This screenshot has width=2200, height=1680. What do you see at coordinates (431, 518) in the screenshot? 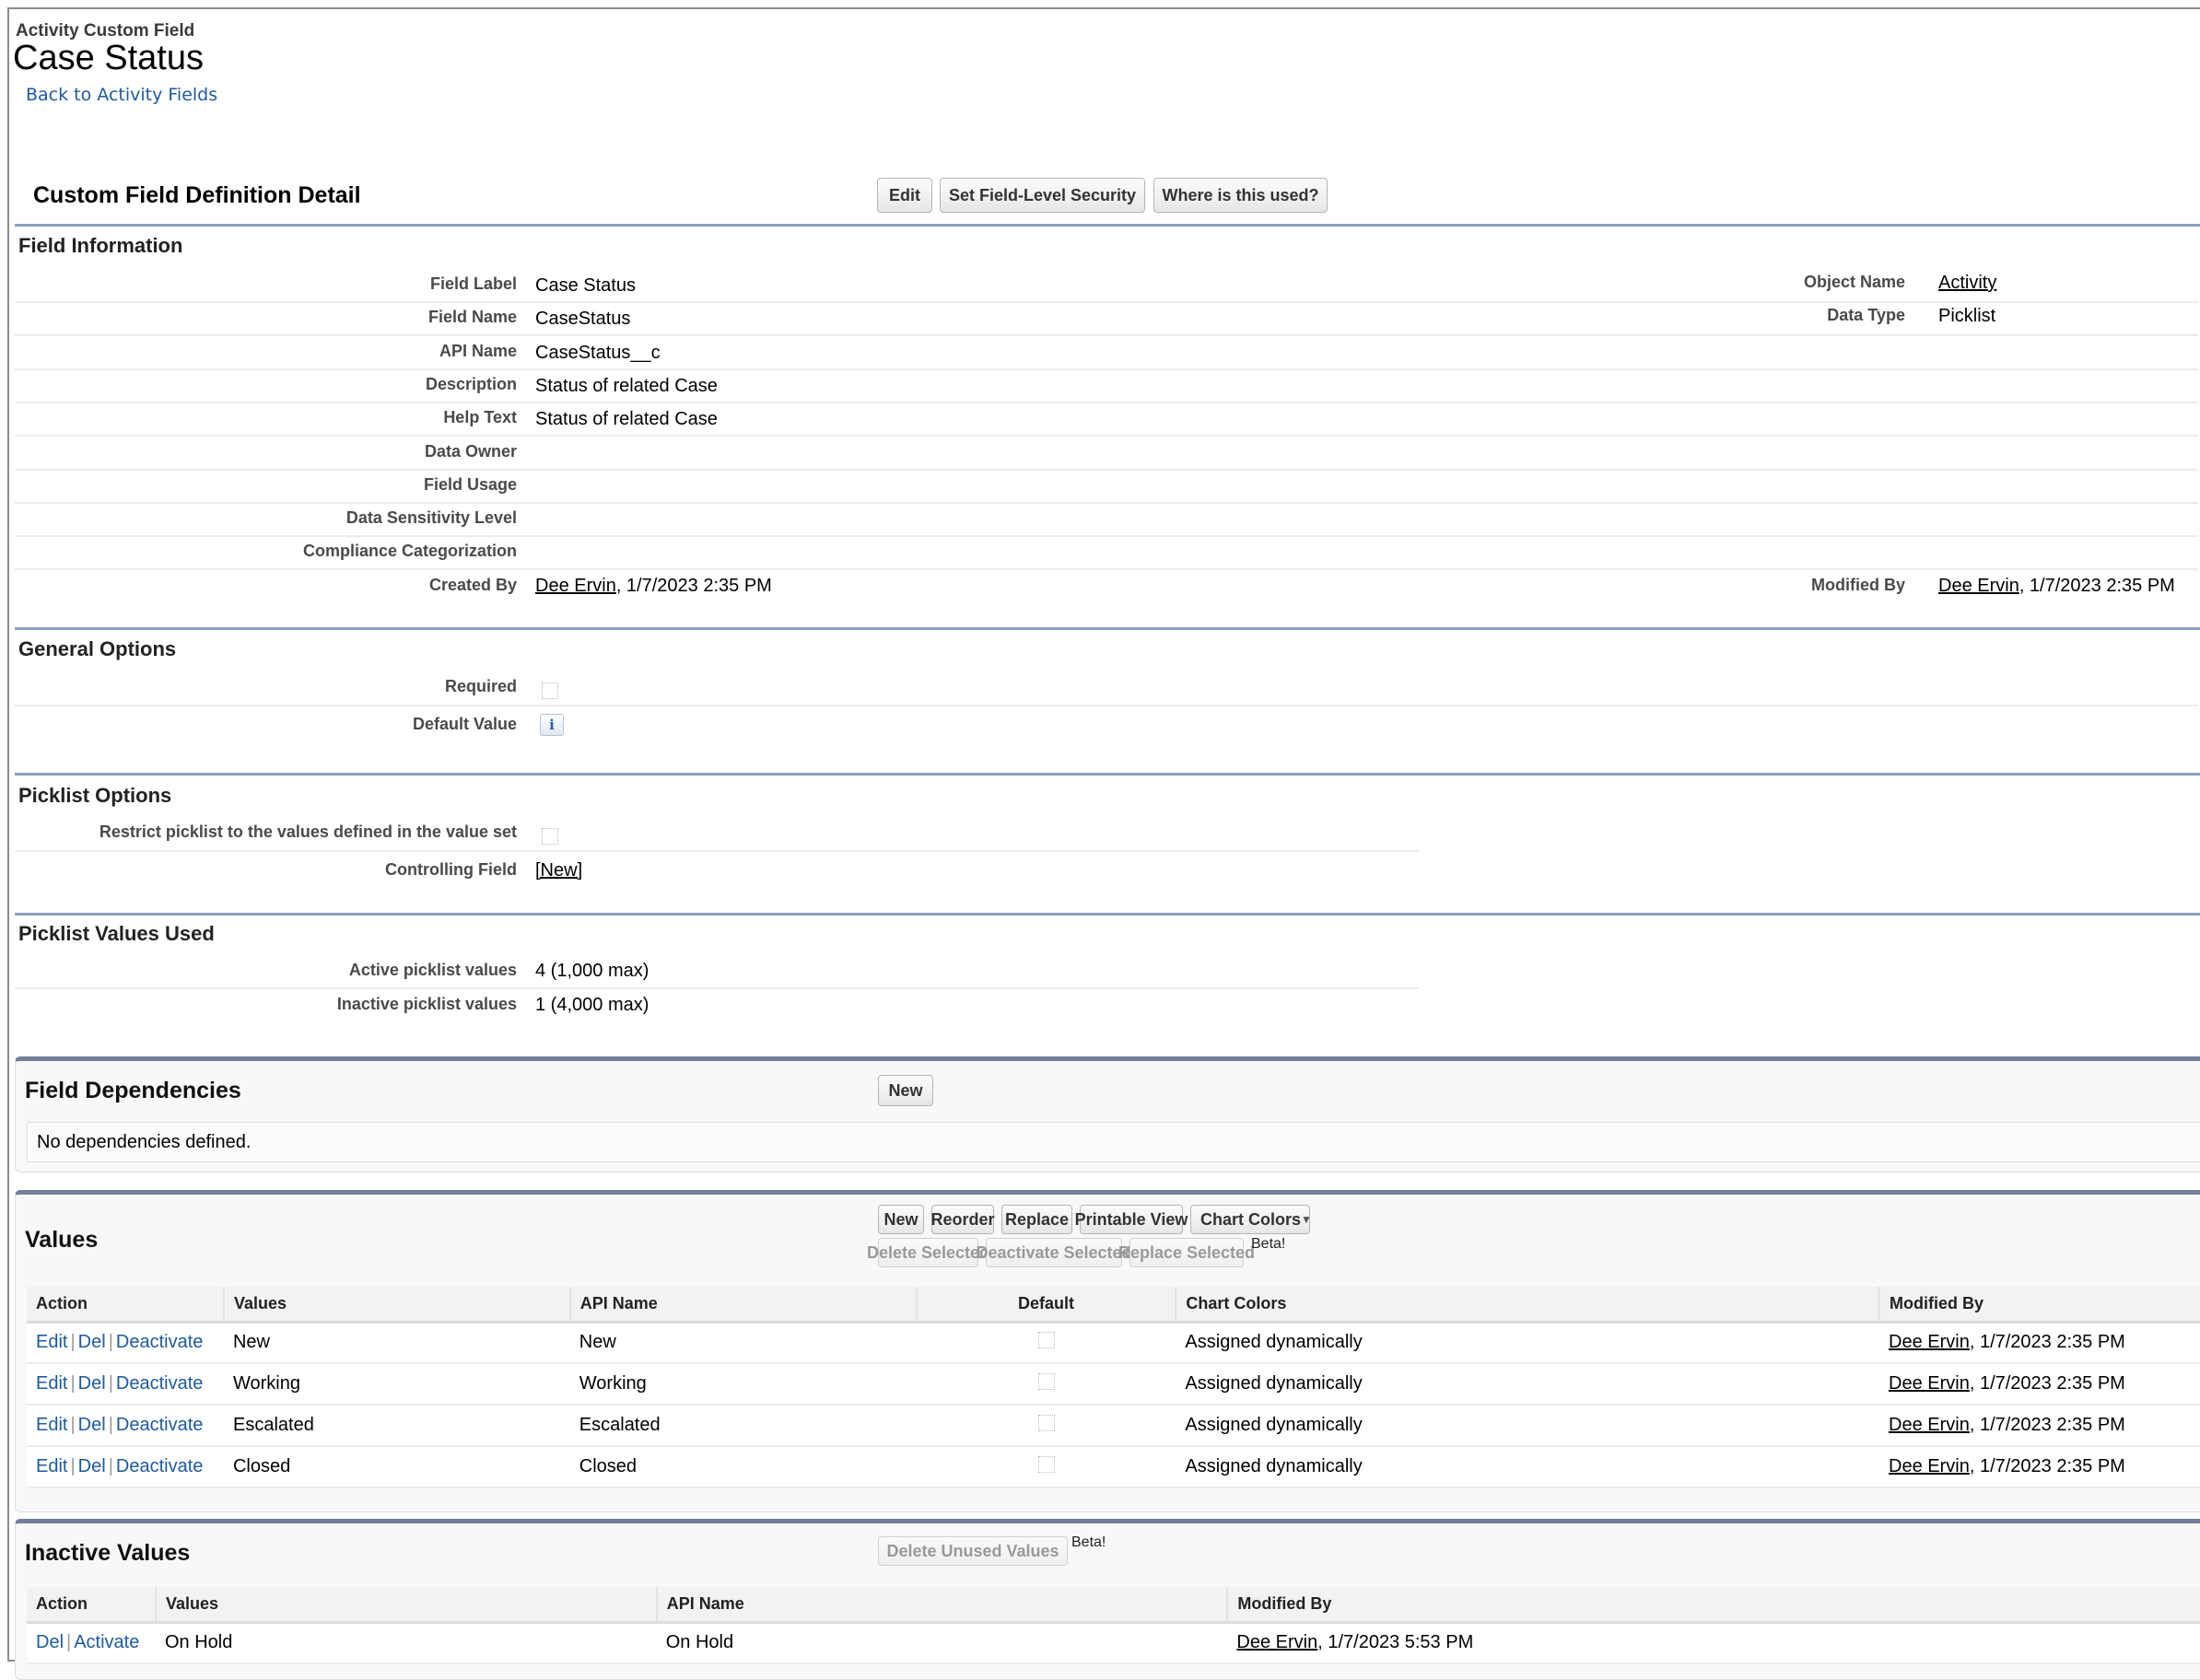
I see `field-info-label: Data Sensitivity Level` at bounding box center [431, 518].